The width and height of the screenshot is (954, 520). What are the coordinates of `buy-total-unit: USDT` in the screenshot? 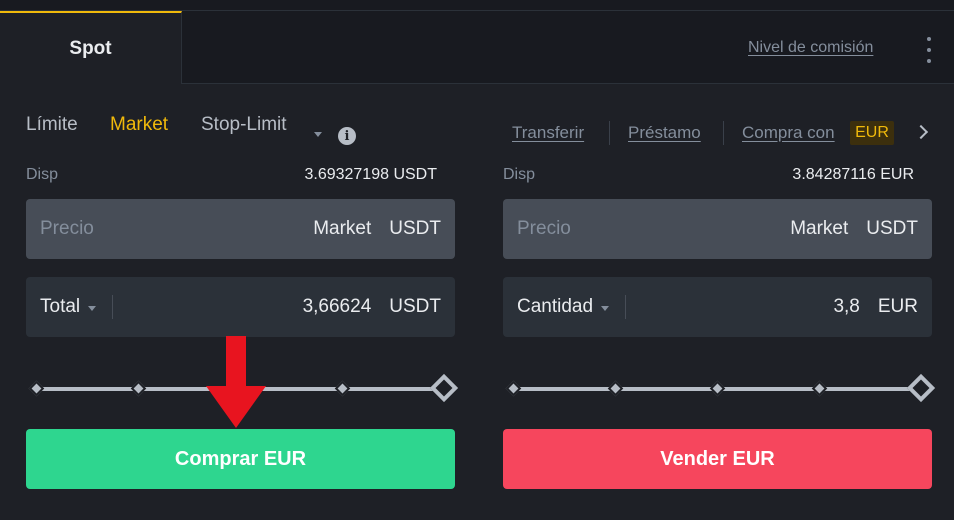 It's located at (415, 306).